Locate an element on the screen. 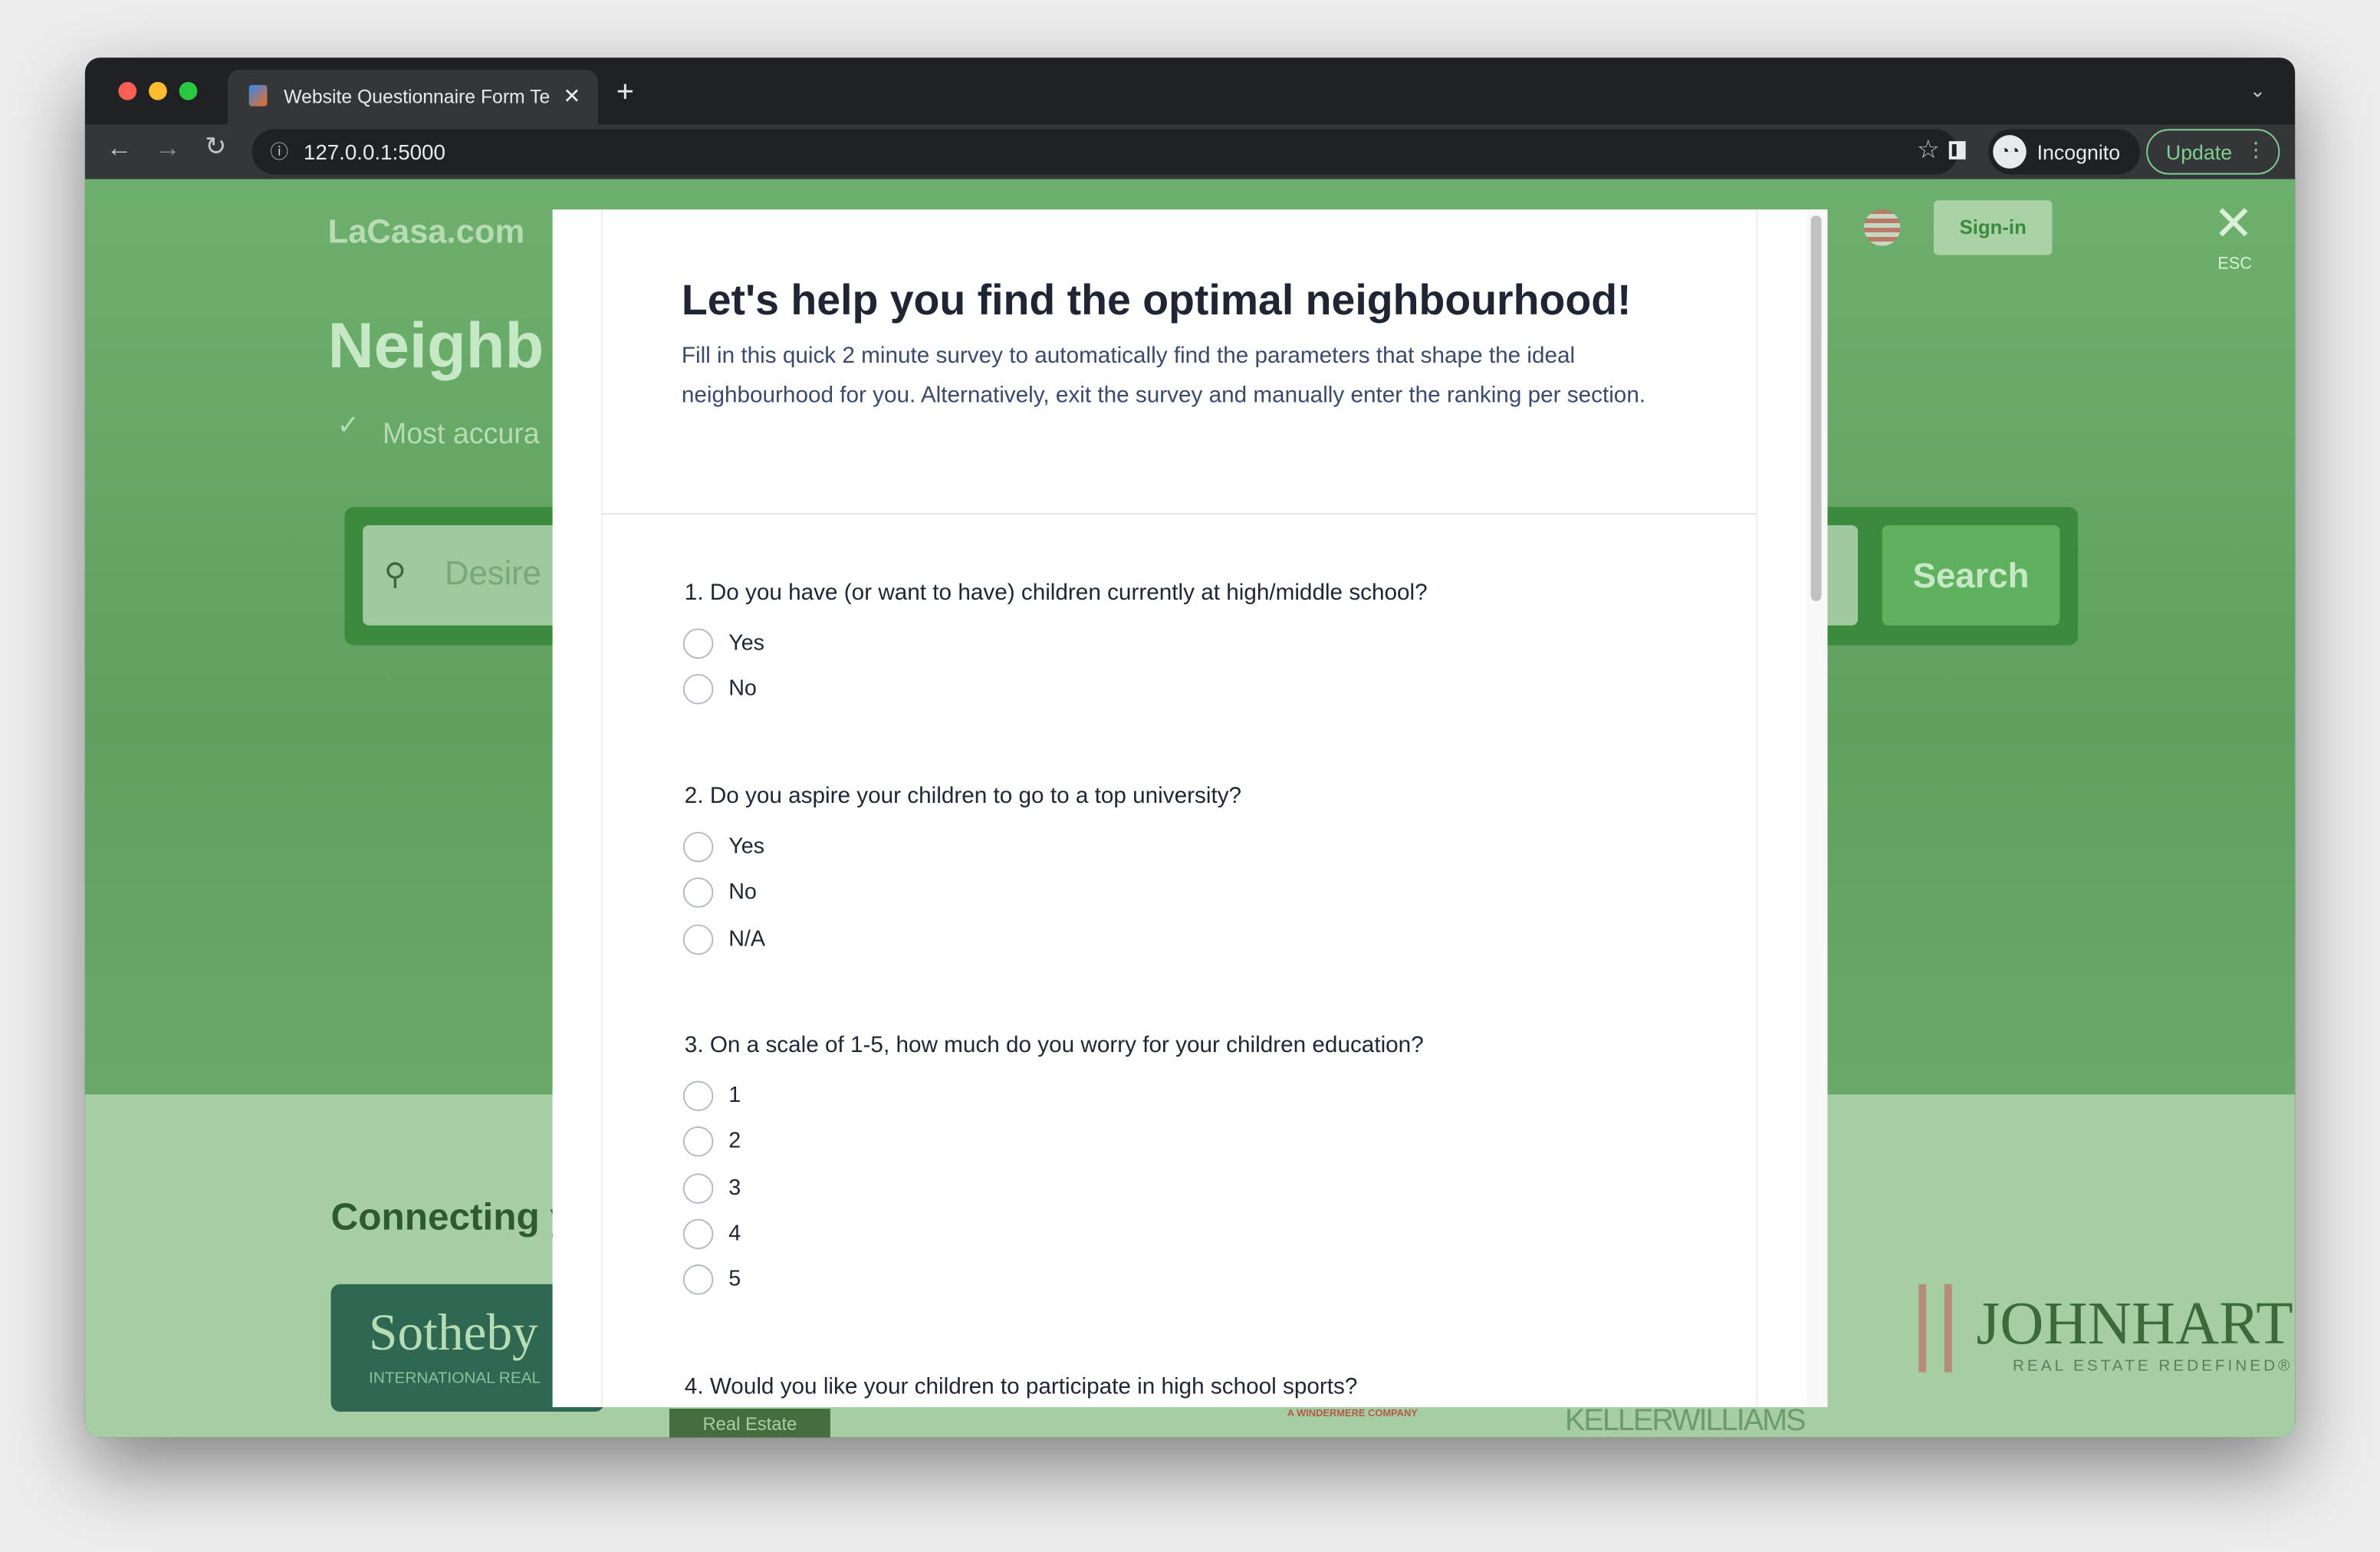 This screenshot has height=1552, width=2380. partner-name: JOHNHART is located at coordinates (2134, 1322).